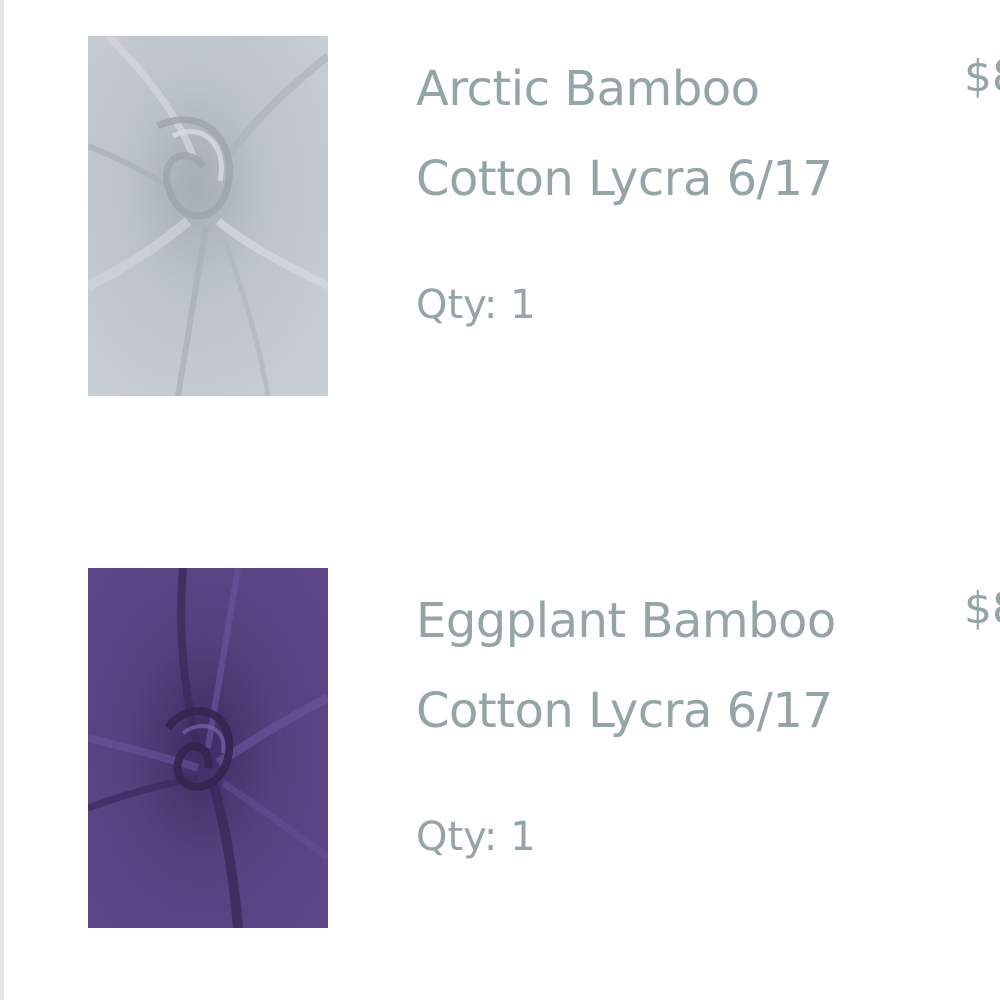 Image resolution: width=1000 pixels, height=1000 pixels. Describe the element at coordinates (676, 89) in the screenshot. I see `product-title-line-1: Arctic Bamboo` at that location.